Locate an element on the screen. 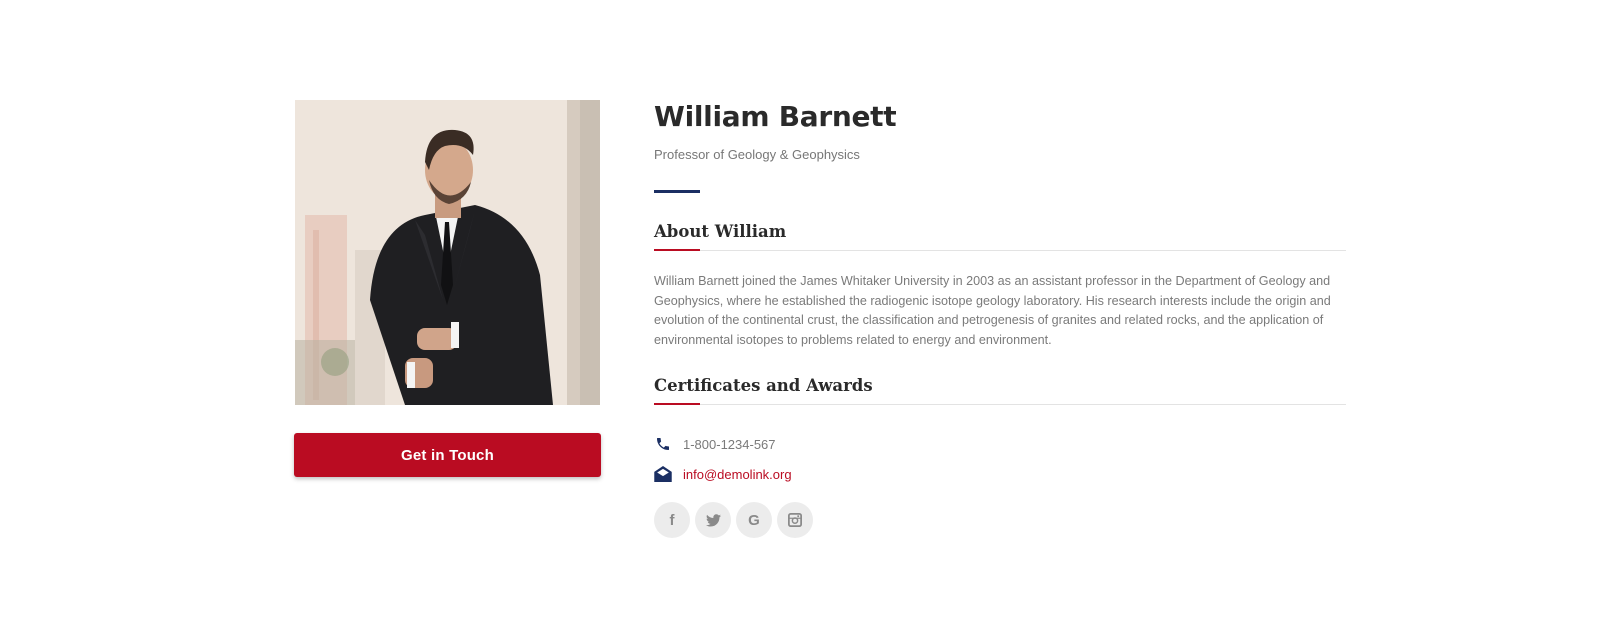 The image size is (1603, 642). social-links: f G is located at coordinates (1000, 520).